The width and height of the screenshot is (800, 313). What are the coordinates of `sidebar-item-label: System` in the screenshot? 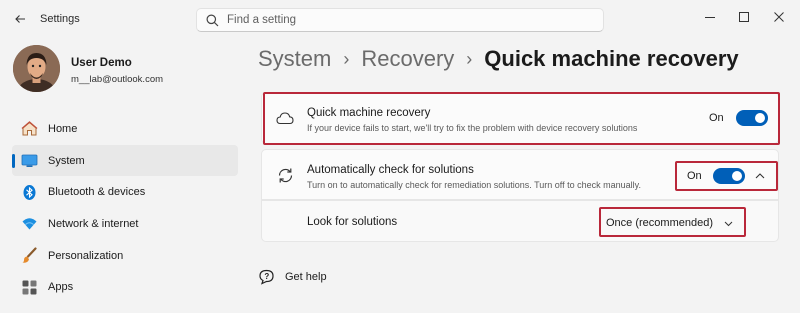 It's located at (66, 160).